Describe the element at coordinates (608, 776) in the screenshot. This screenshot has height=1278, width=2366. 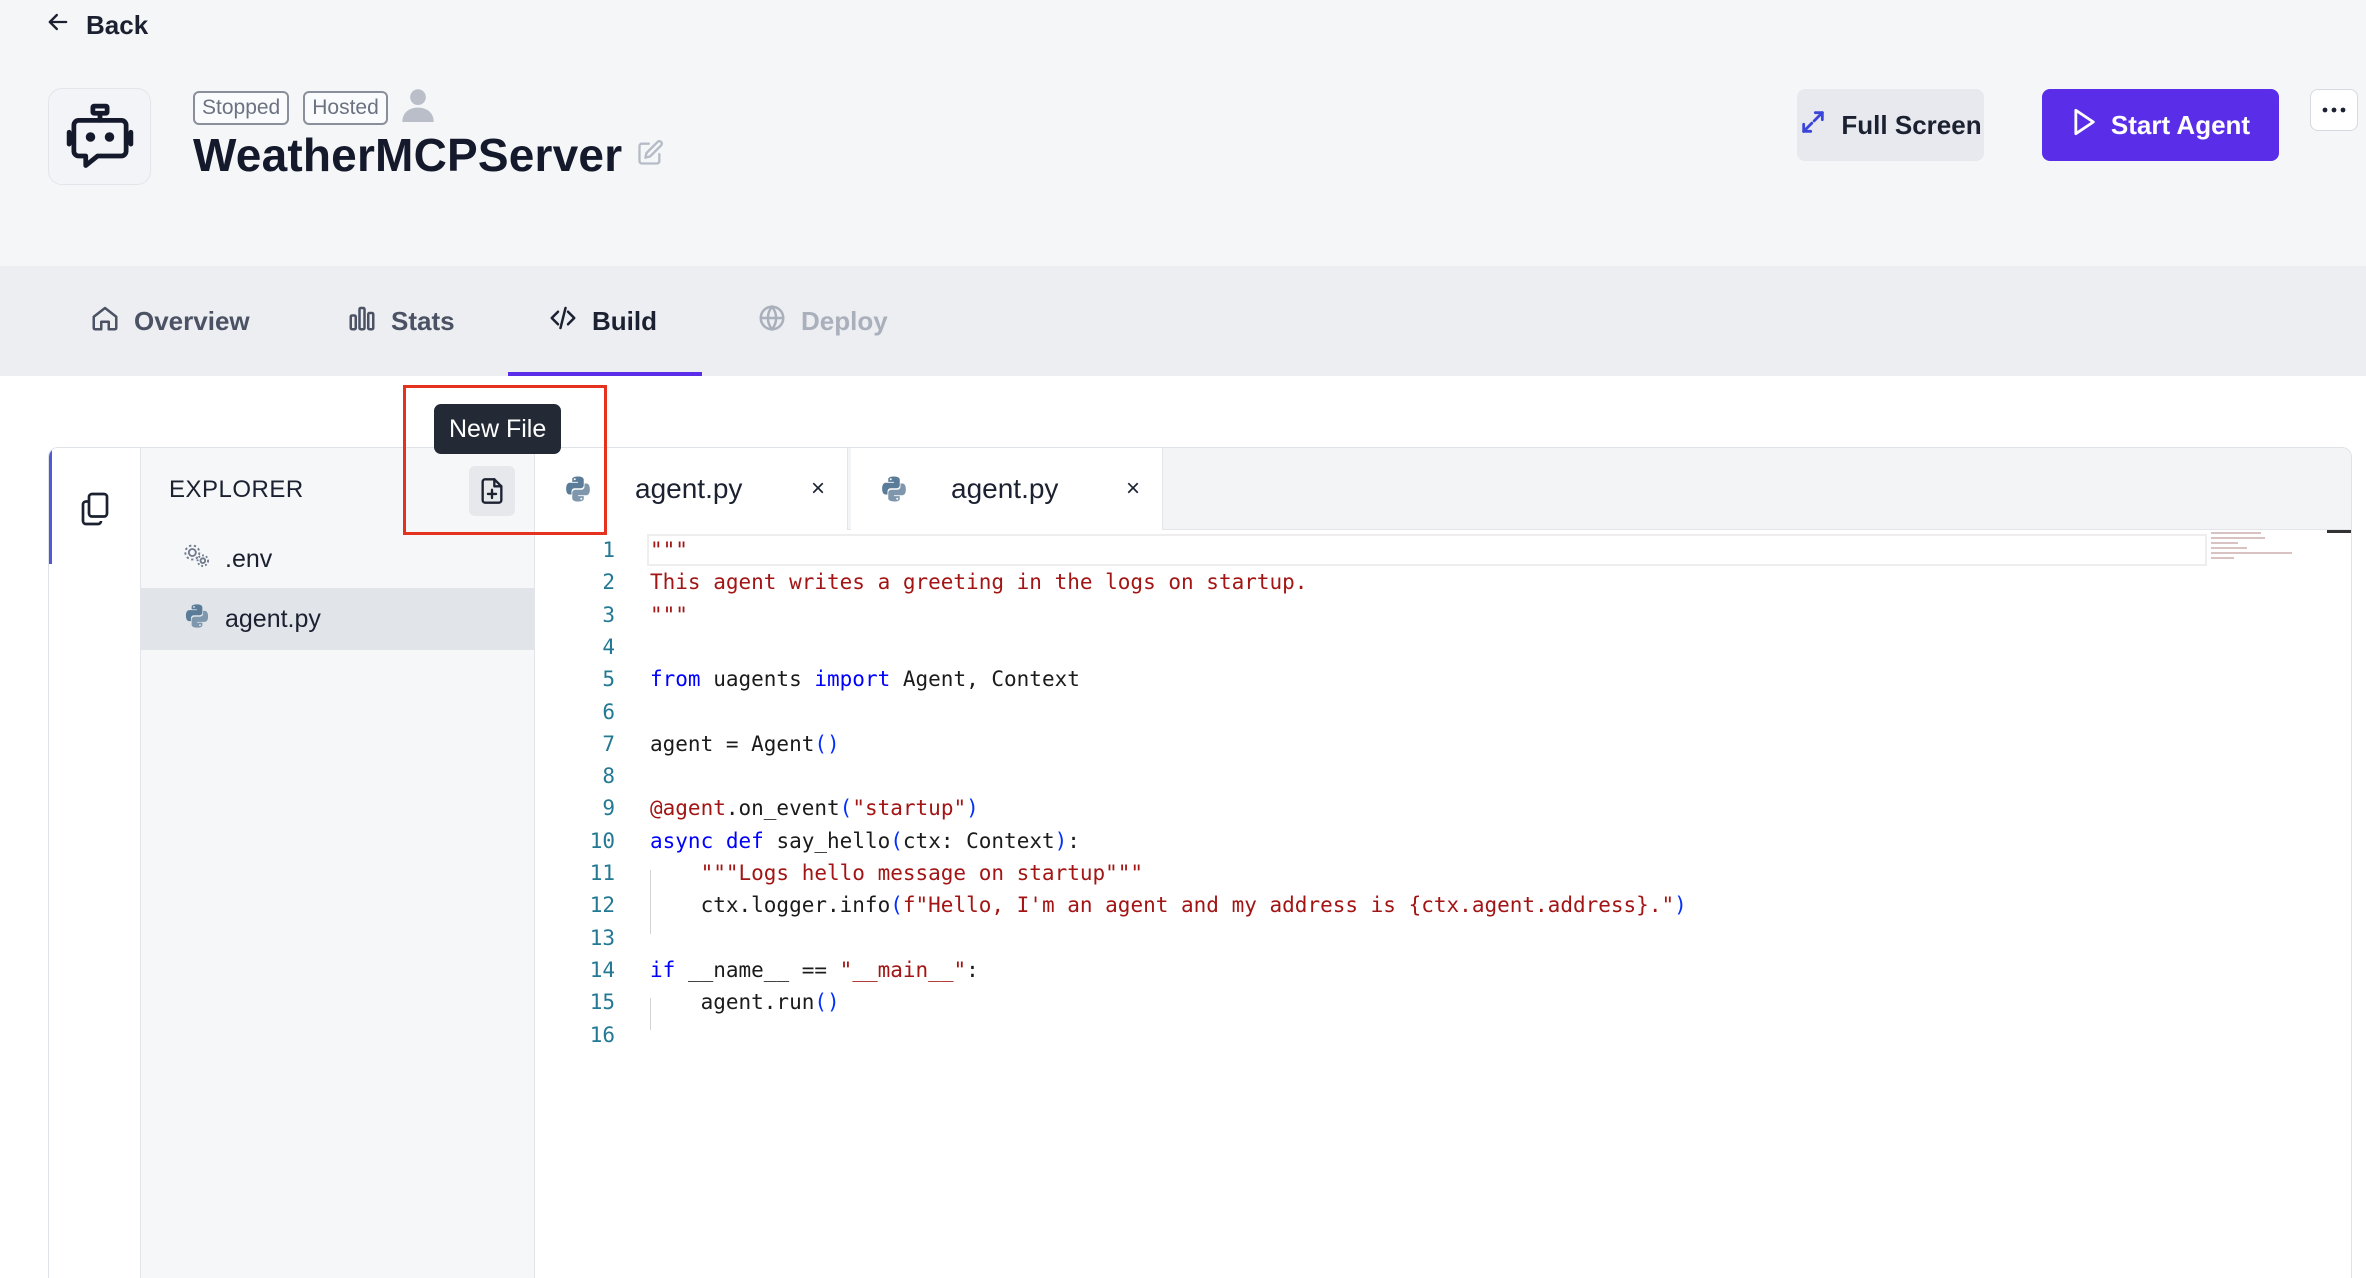
I see `line-number: 8` at that location.